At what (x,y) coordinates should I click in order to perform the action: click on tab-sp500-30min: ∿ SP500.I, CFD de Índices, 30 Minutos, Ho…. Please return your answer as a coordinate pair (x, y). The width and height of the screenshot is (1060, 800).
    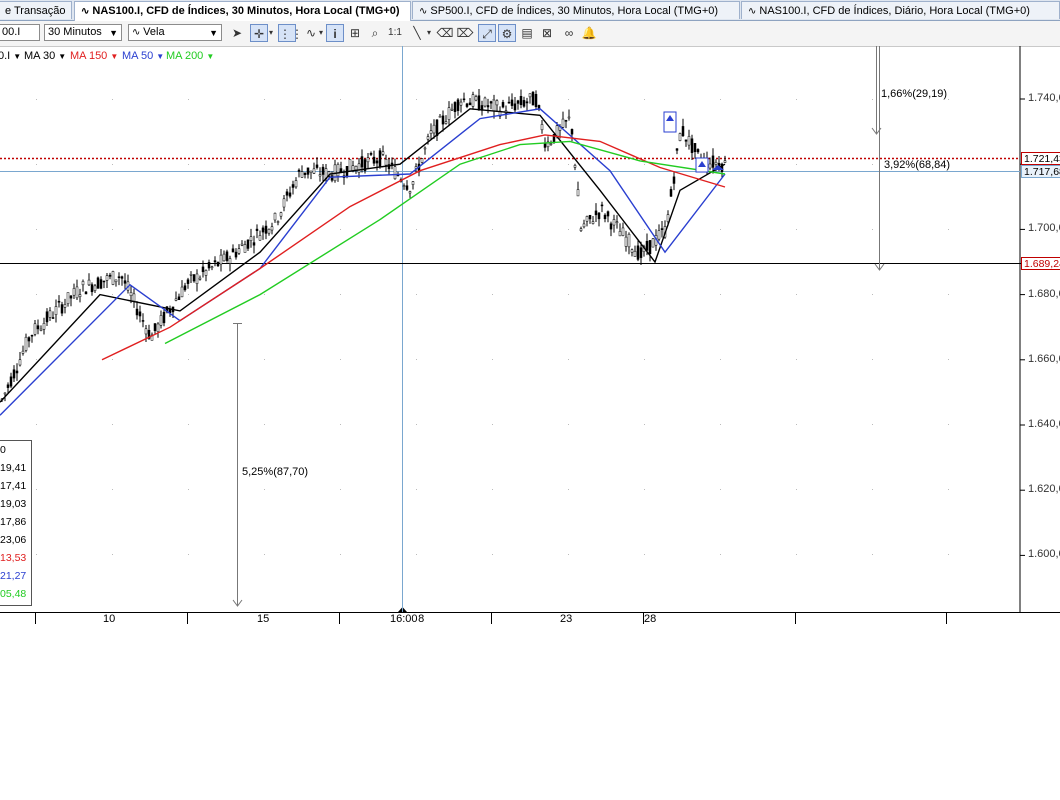
    Looking at the image, I should click on (576, 10).